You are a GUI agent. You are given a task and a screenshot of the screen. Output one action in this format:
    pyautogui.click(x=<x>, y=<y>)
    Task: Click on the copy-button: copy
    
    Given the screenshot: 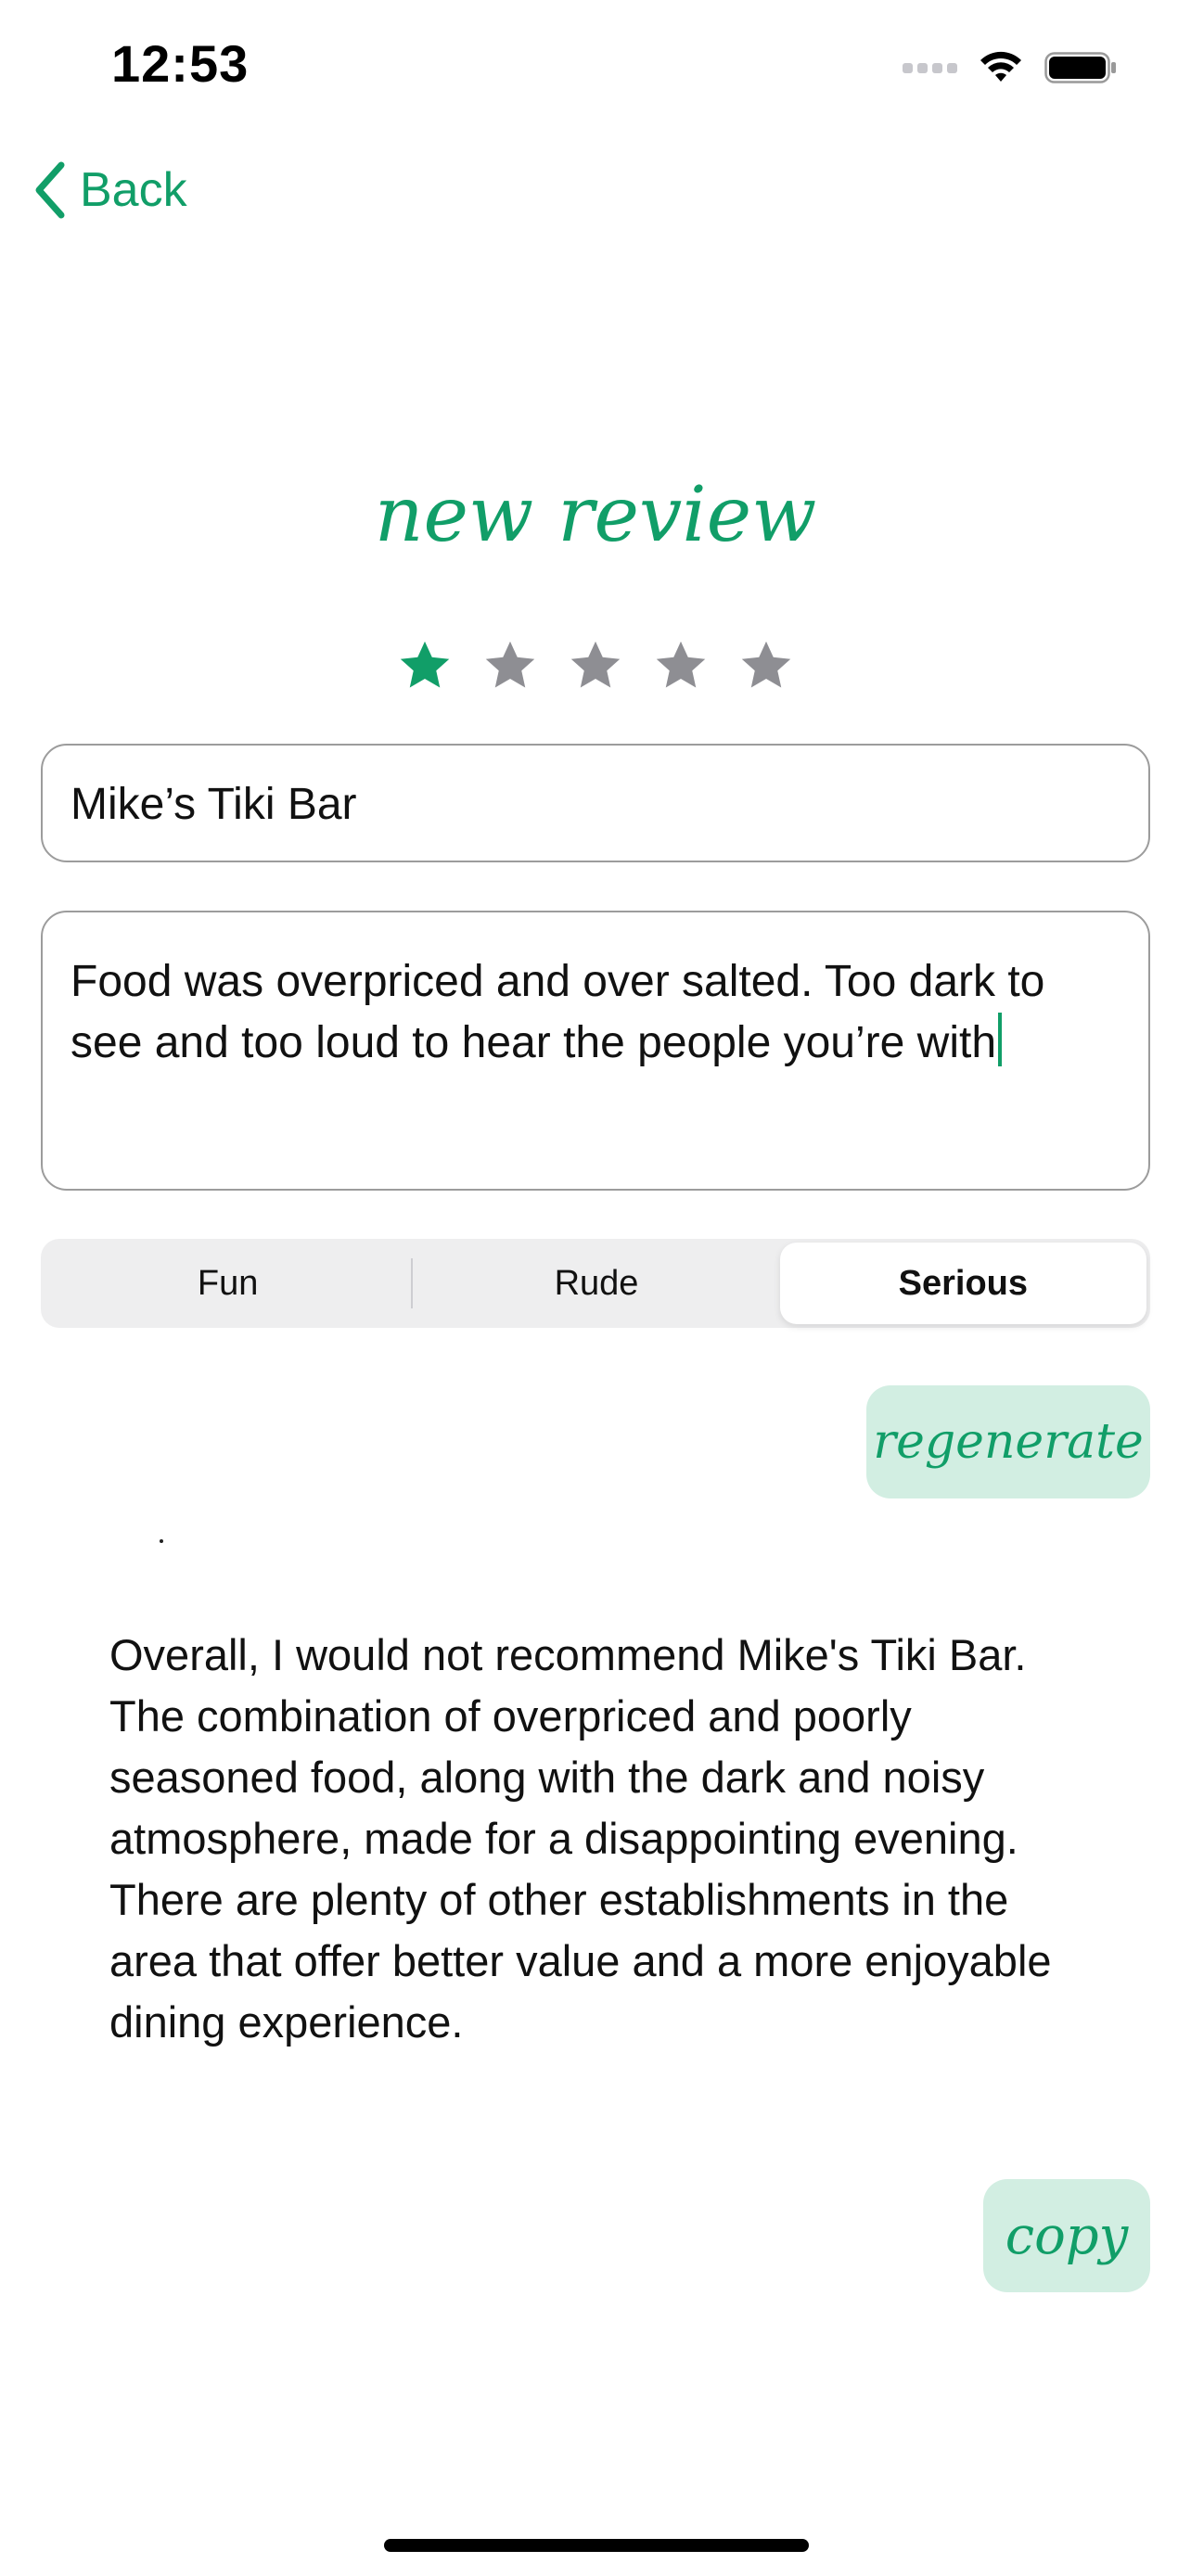 What is the action you would take?
    pyautogui.click(x=1066, y=2235)
    